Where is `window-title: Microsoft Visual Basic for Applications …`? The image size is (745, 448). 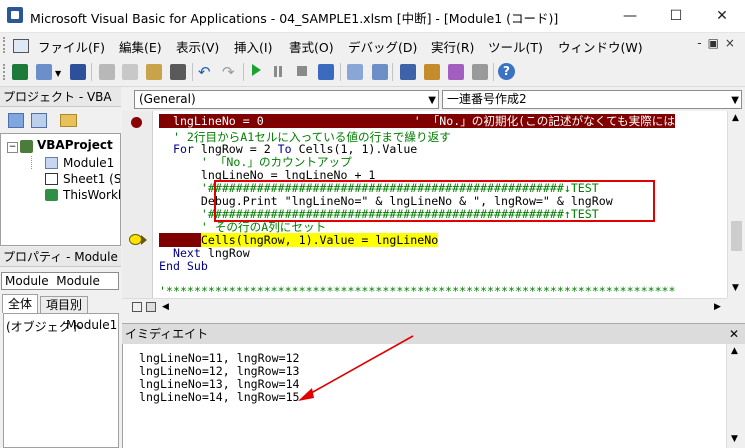
window-title: Microsoft Visual Basic for Applications … is located at coordinates (294, 18).